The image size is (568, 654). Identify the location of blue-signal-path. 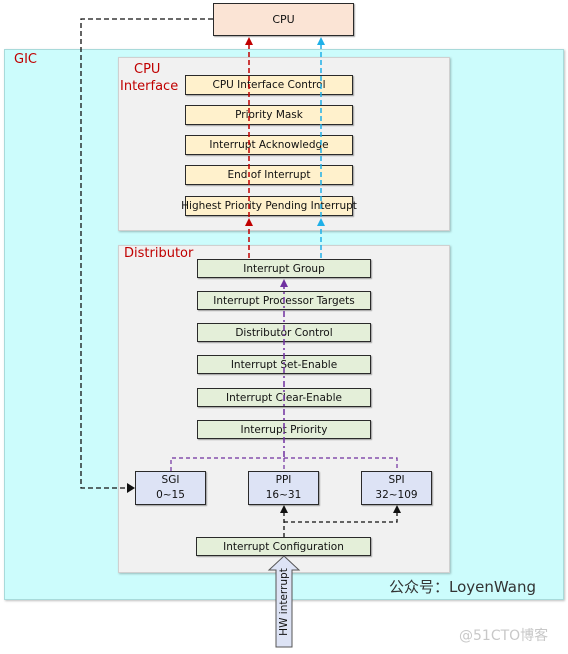
(321, 147).